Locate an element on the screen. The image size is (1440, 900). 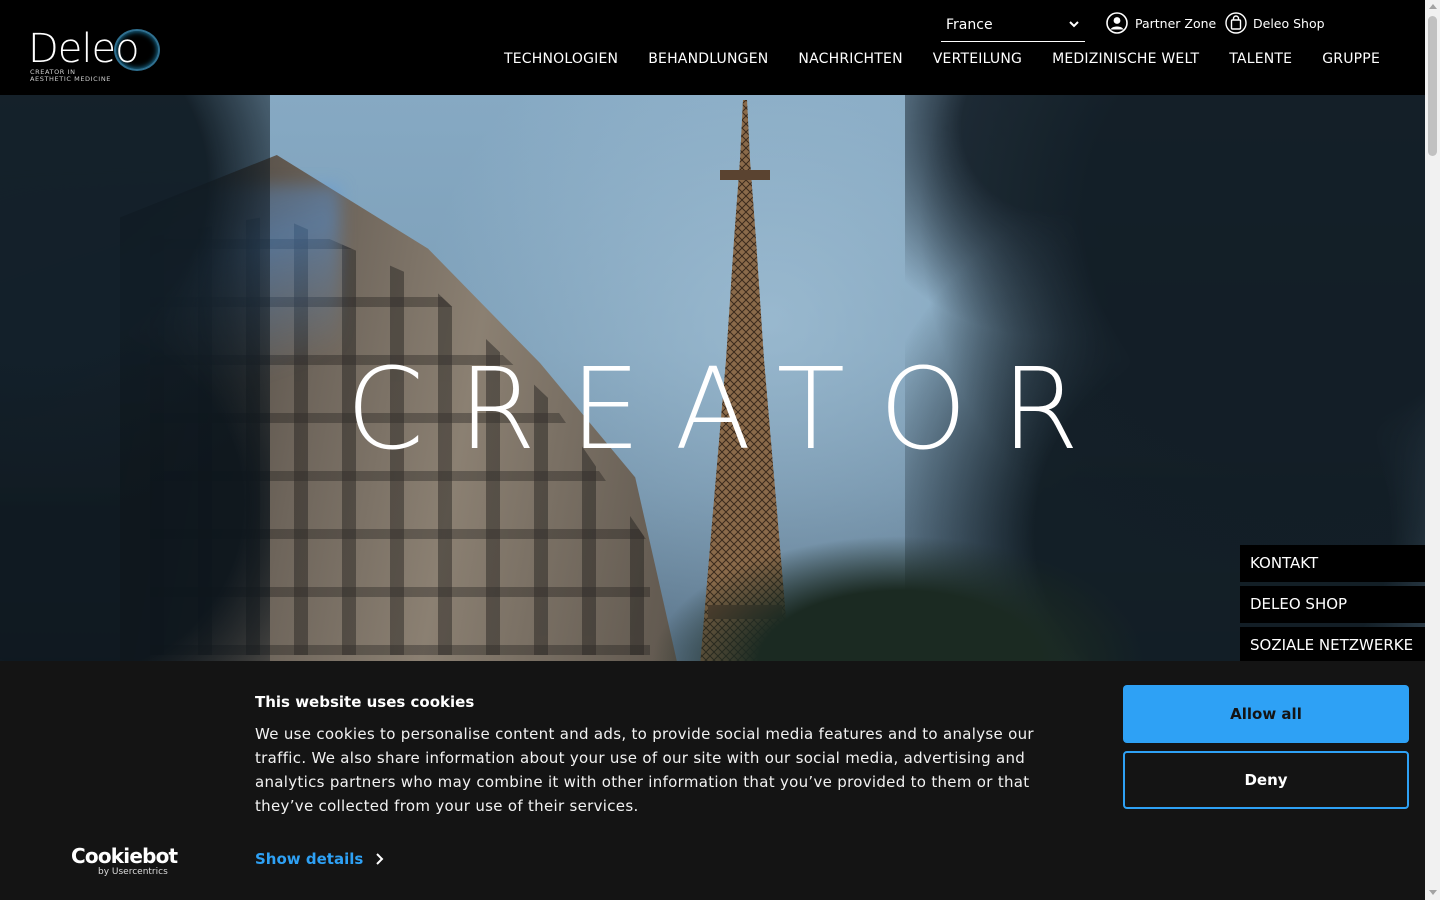
cookiebot-logo: Cookiebot by Usercentrics is located at coordinates (126, 862).